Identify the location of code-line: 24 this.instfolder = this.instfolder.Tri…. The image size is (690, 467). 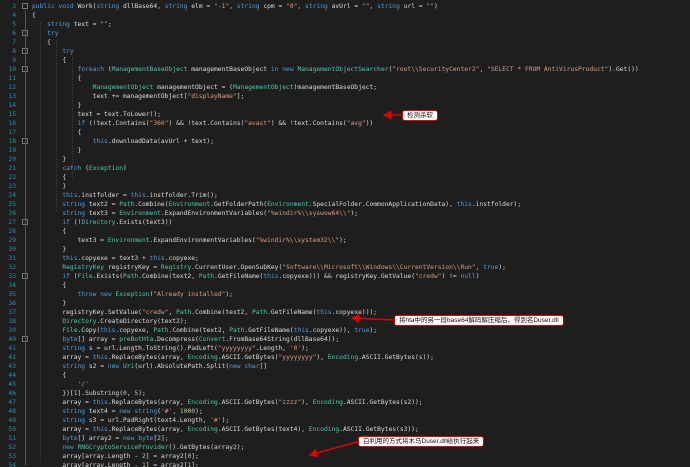
(345, 195).